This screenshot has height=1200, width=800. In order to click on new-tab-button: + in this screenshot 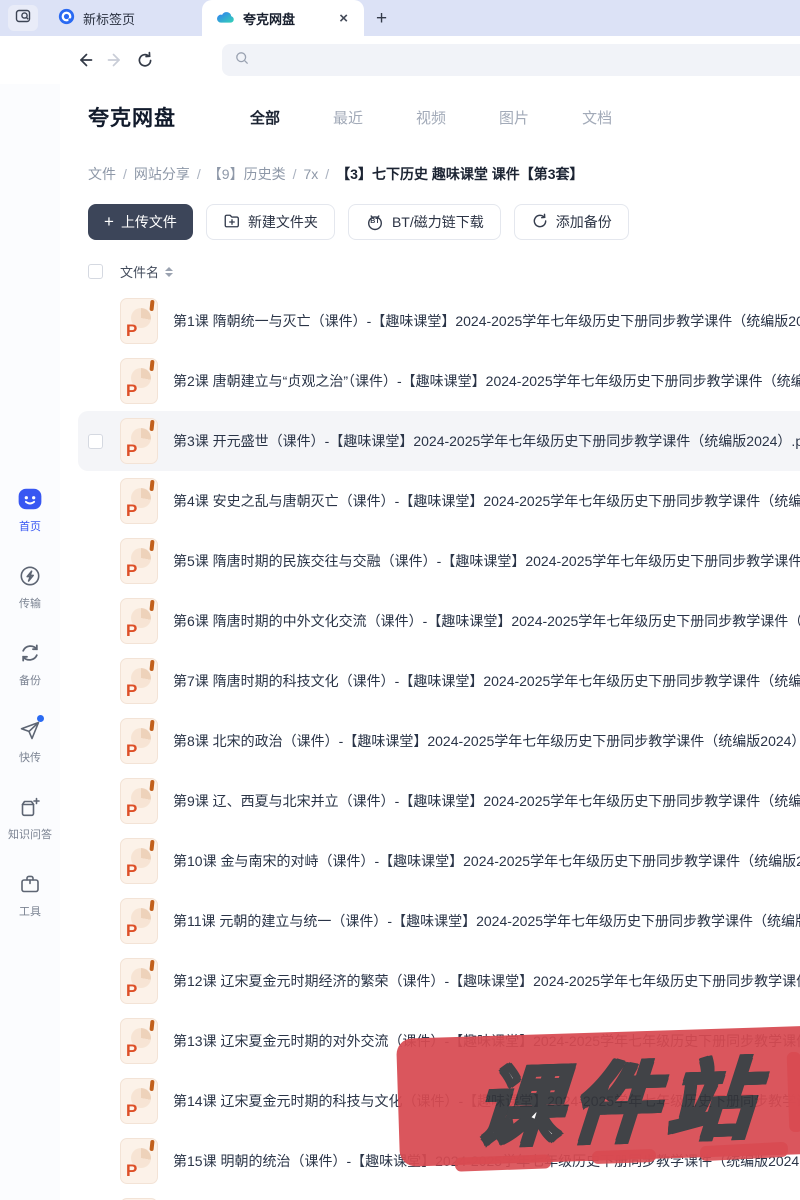, I will do `click(381, 19)`.